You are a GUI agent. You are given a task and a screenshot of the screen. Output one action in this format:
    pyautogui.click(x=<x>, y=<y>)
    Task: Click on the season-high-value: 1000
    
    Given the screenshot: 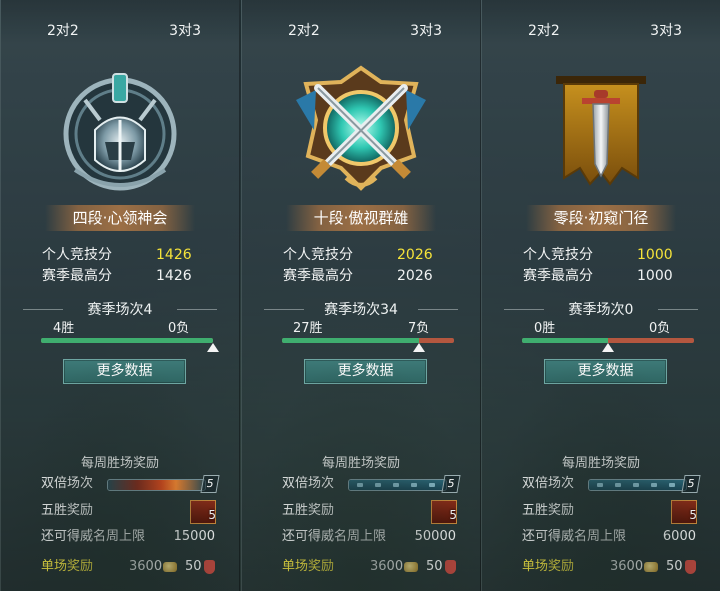 What is the action you would take?
    pyautogui.click(x=655, y=276)
    